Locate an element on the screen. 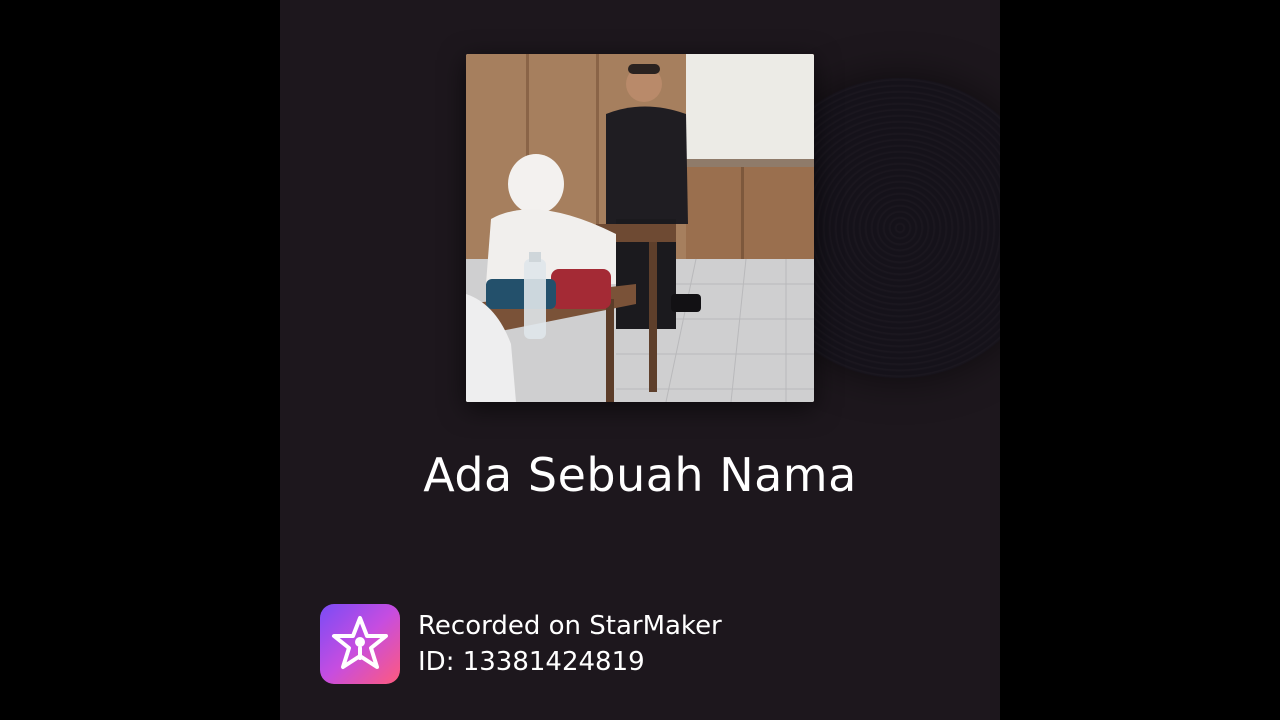  watermark-text: Recorded on StarMaker ID: 13381424819 is located at coordinates (570, 644).